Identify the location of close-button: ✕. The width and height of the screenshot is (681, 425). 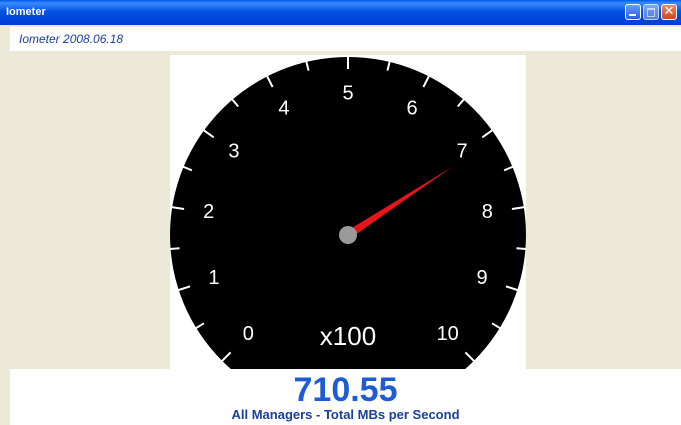
(669, 12).